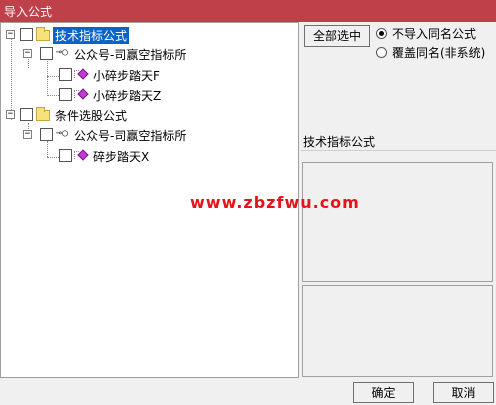 Image resolution: width=496 pixels, height=405 pixels. What do you see at coordinates (337, 36) in the screenshot?
I see `select-all-button: 全部选中` at bounding box center [337, 36].